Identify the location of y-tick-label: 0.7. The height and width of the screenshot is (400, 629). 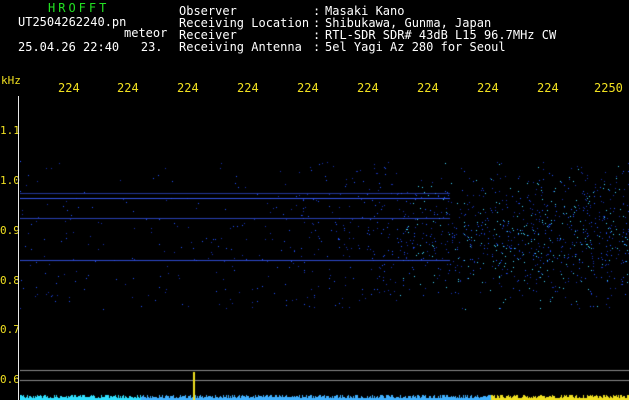
(10, 329).